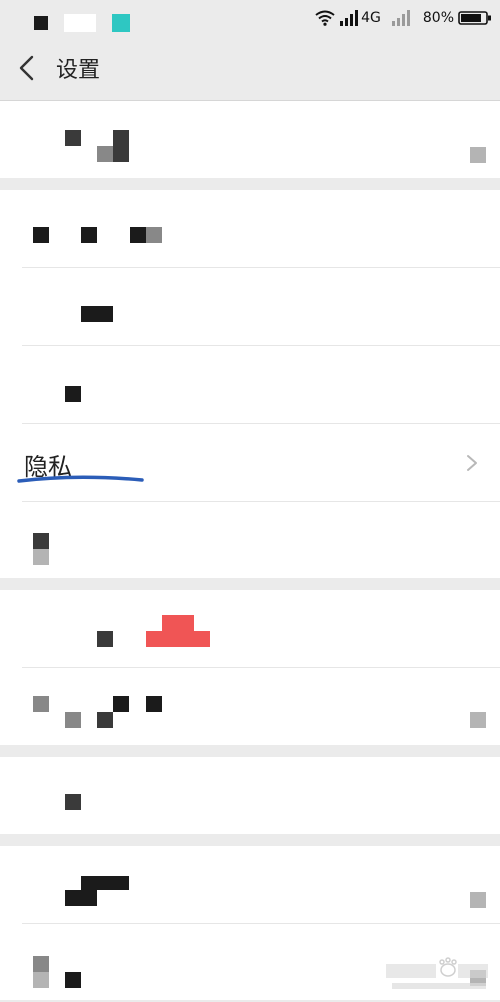  Describe the element at coordinates (250, 463) in the screenshot. I see `settings-row-privacy: 隐私` at that location.